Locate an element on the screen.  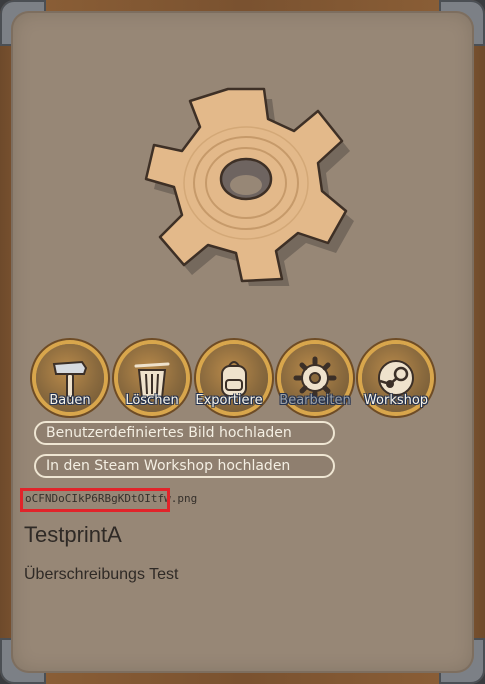
blueprint-preview-gear-icon is located at coordinates (249, 186).